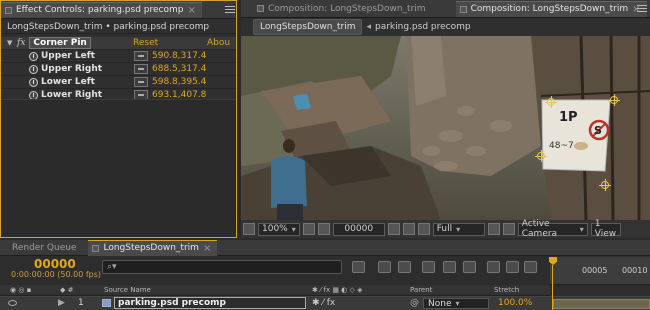  Describe the element at coordinates (508, 229) in the screenshot. I see `transparency-grid-icon` at that location.